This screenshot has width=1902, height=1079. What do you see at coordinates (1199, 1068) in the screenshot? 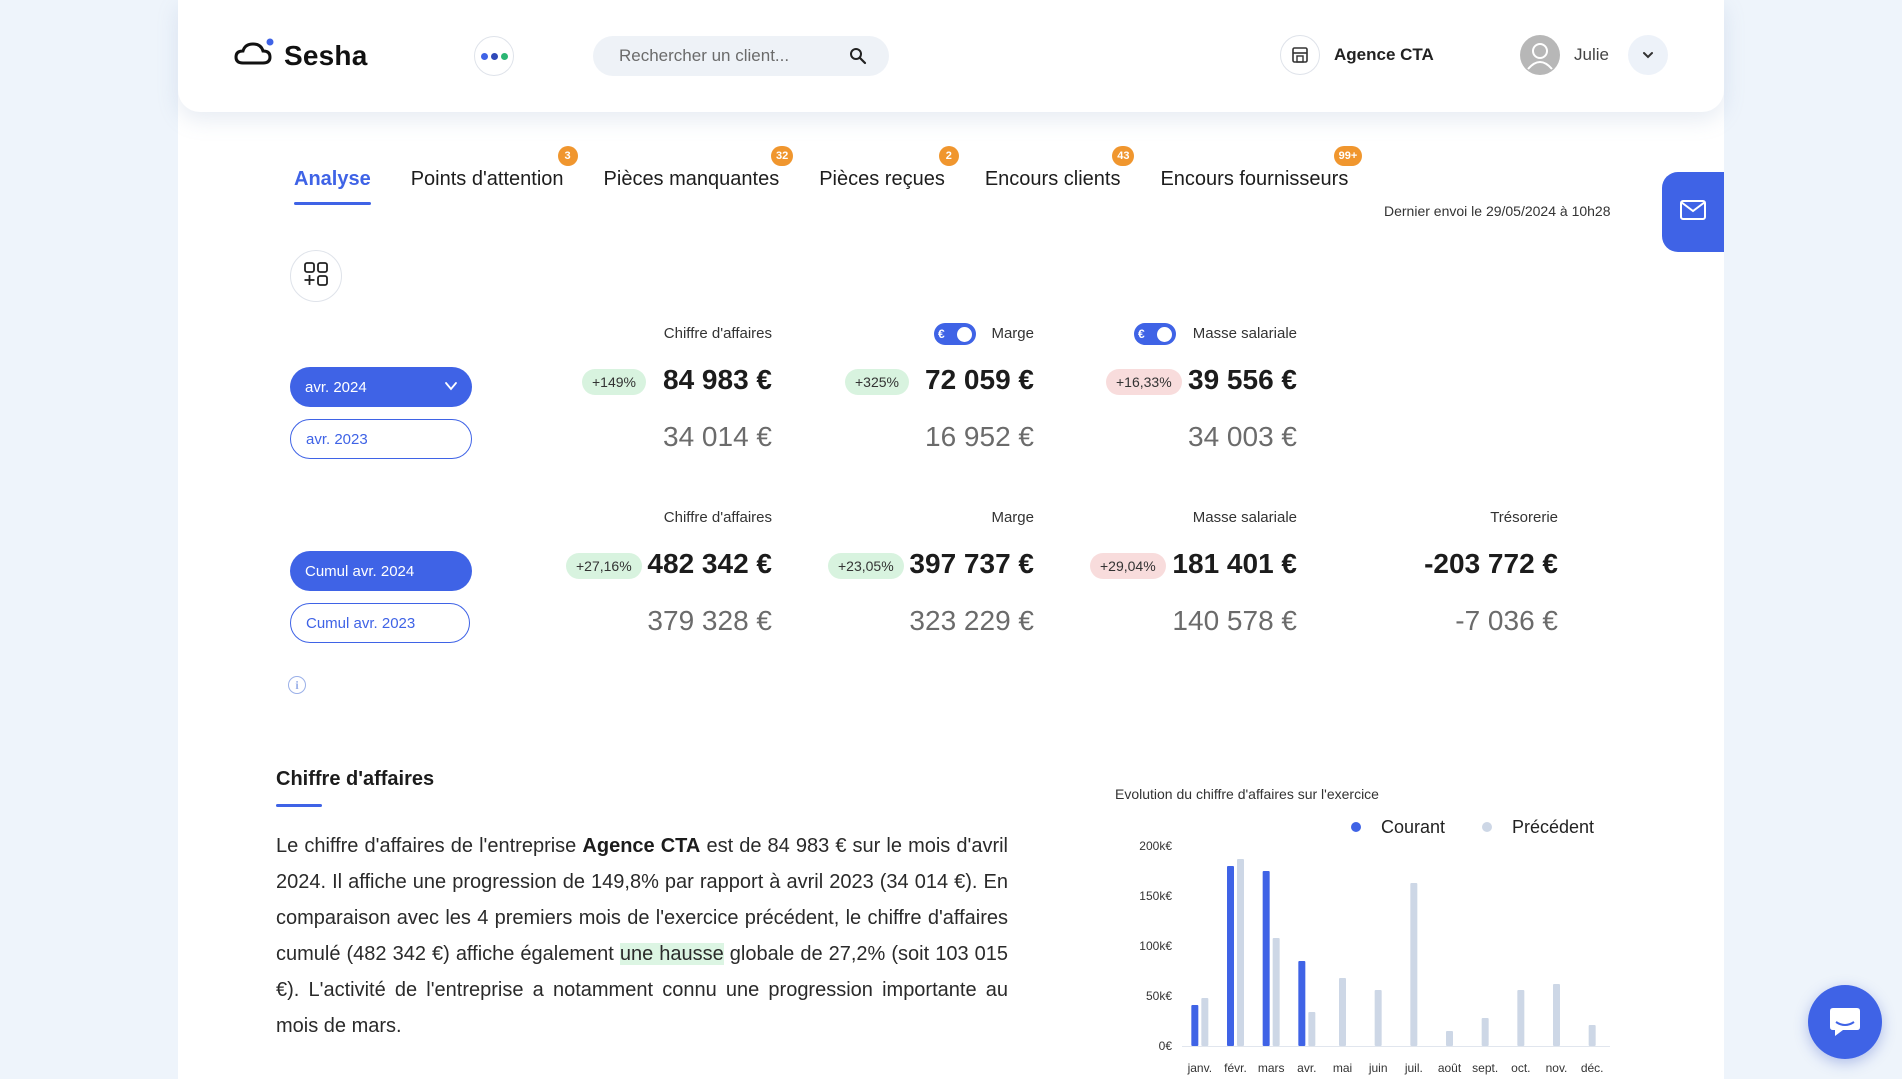
I see `x-tick-label: janv.` at bounding box center [1199, 1068].